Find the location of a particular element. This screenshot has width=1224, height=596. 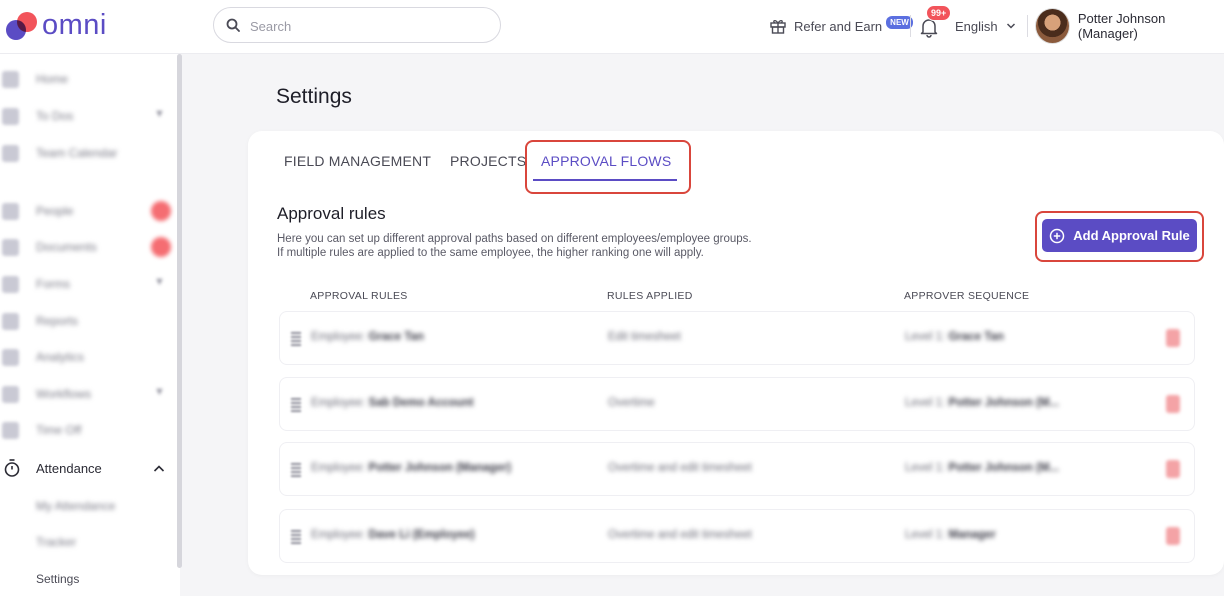

sidebar-item-label: Workflows is located at coordinates (64, 394).